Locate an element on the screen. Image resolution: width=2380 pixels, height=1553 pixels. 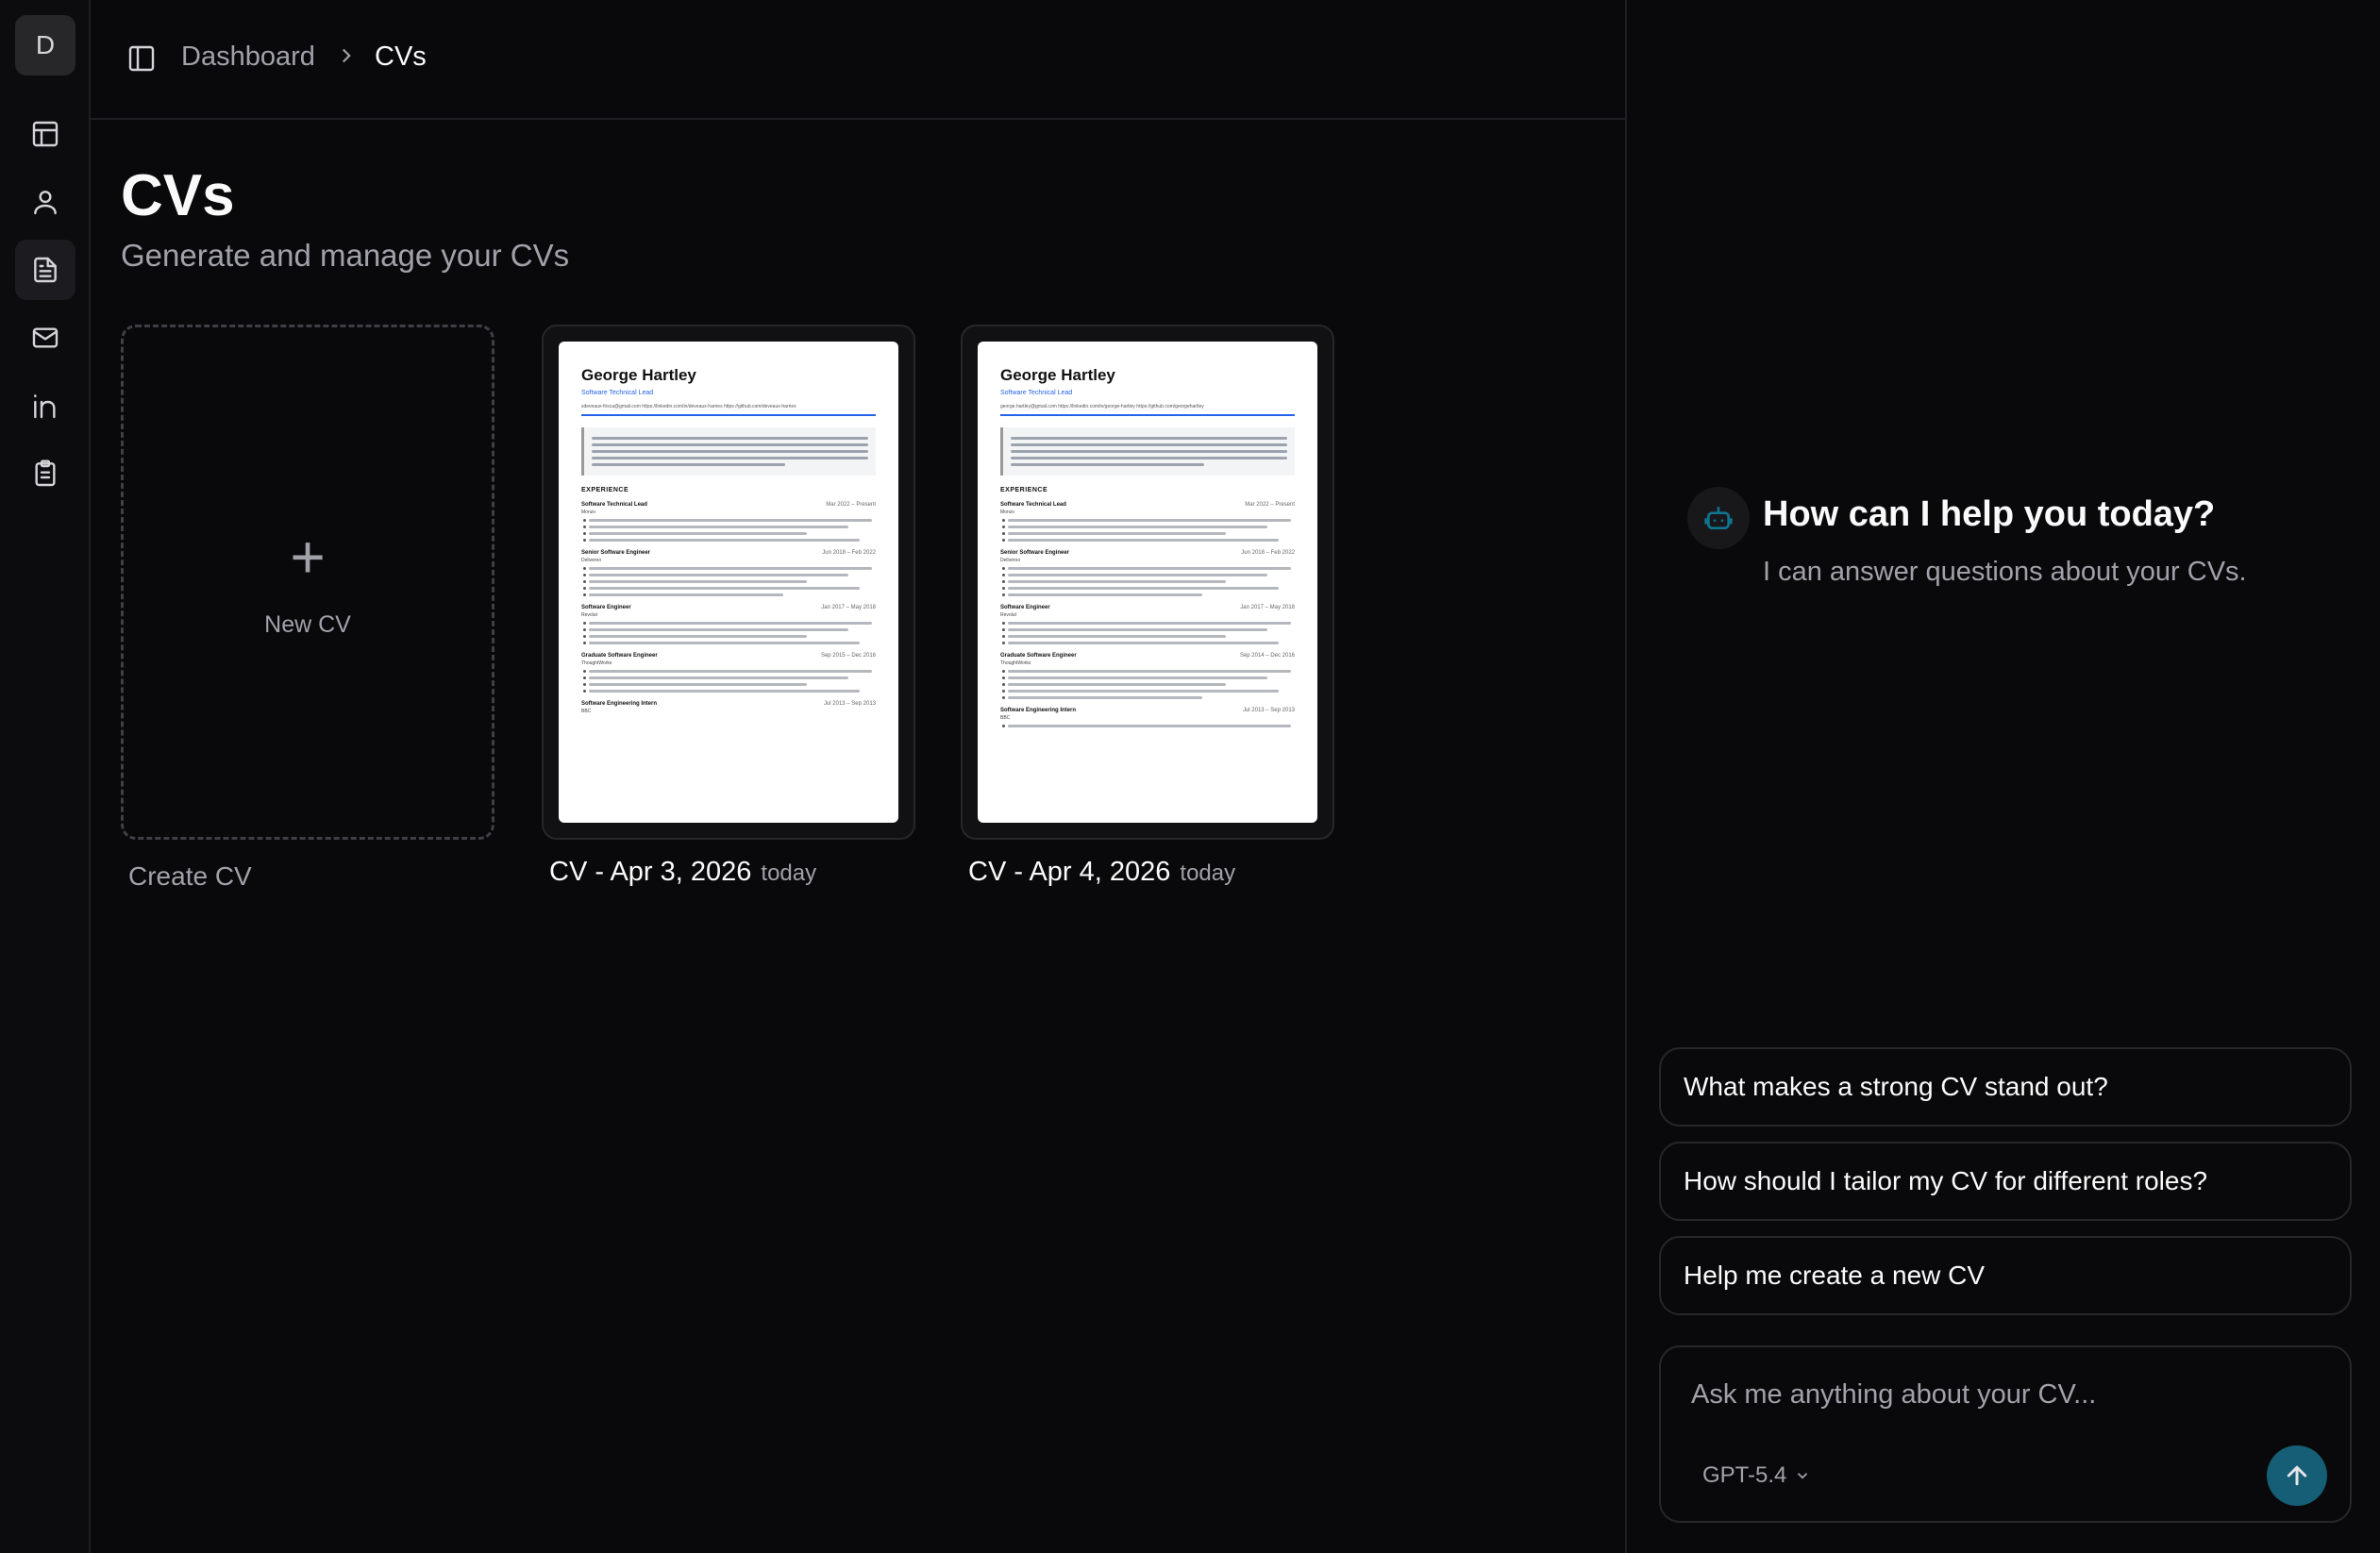
chat-composer: GPT-5.4 is located at coordinates (2005, 1434).